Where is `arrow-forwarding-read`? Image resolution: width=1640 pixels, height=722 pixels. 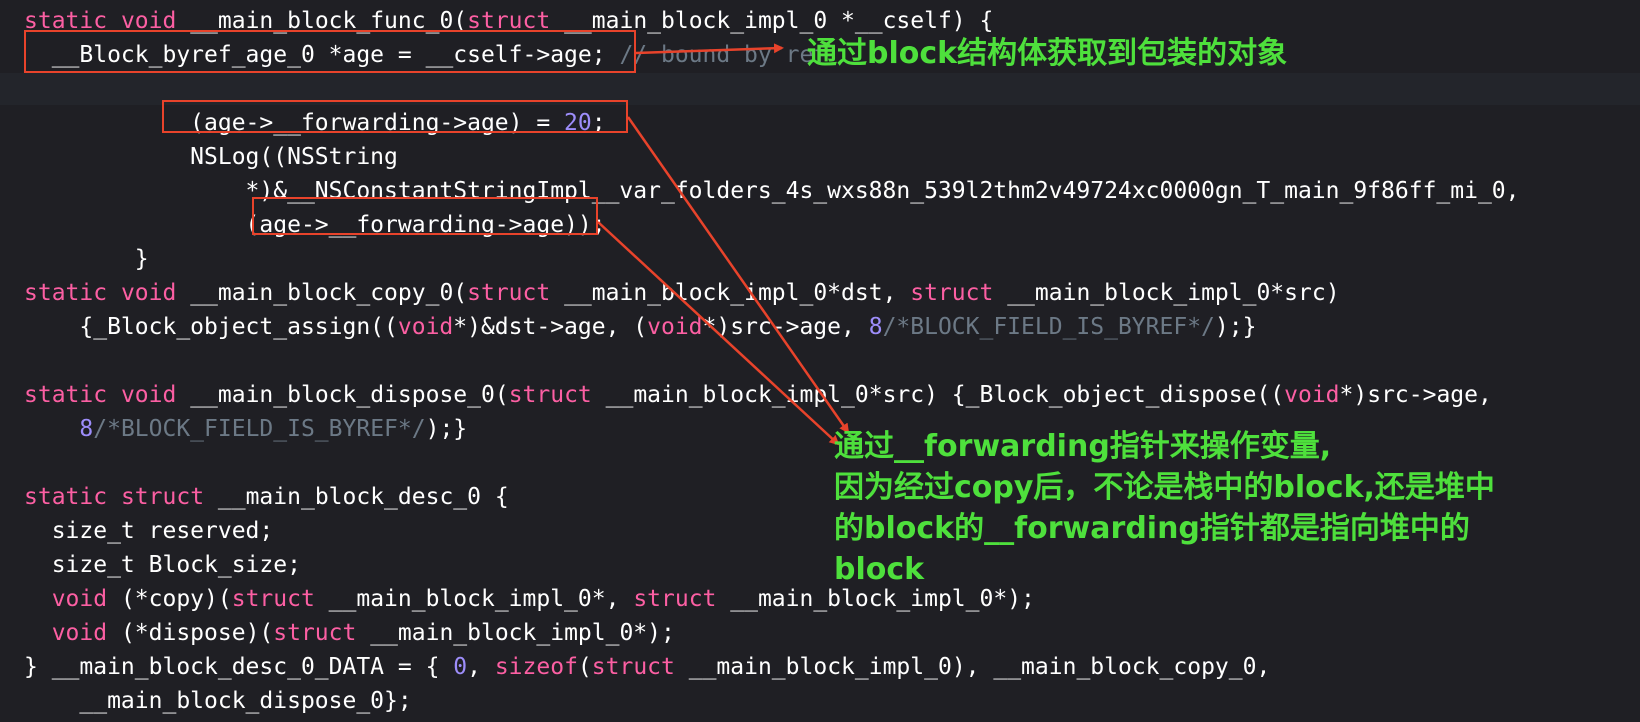
arrow-forwarding-read is located at coordinates (718, 333).